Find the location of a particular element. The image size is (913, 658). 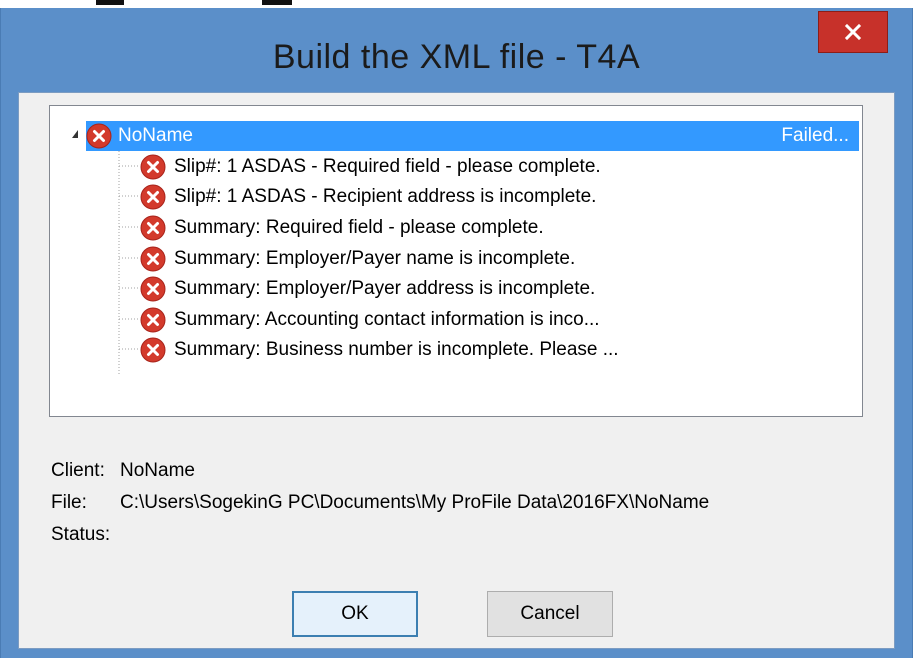

tree-root-label: NoName is located at coordinates (155, 135).